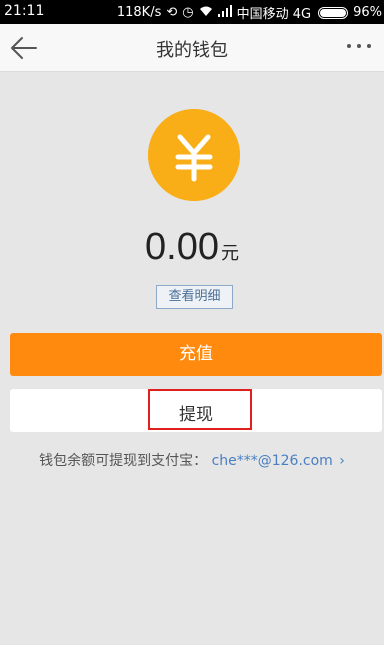  I want to click on yuan-coin-icon, so click(194, 155).